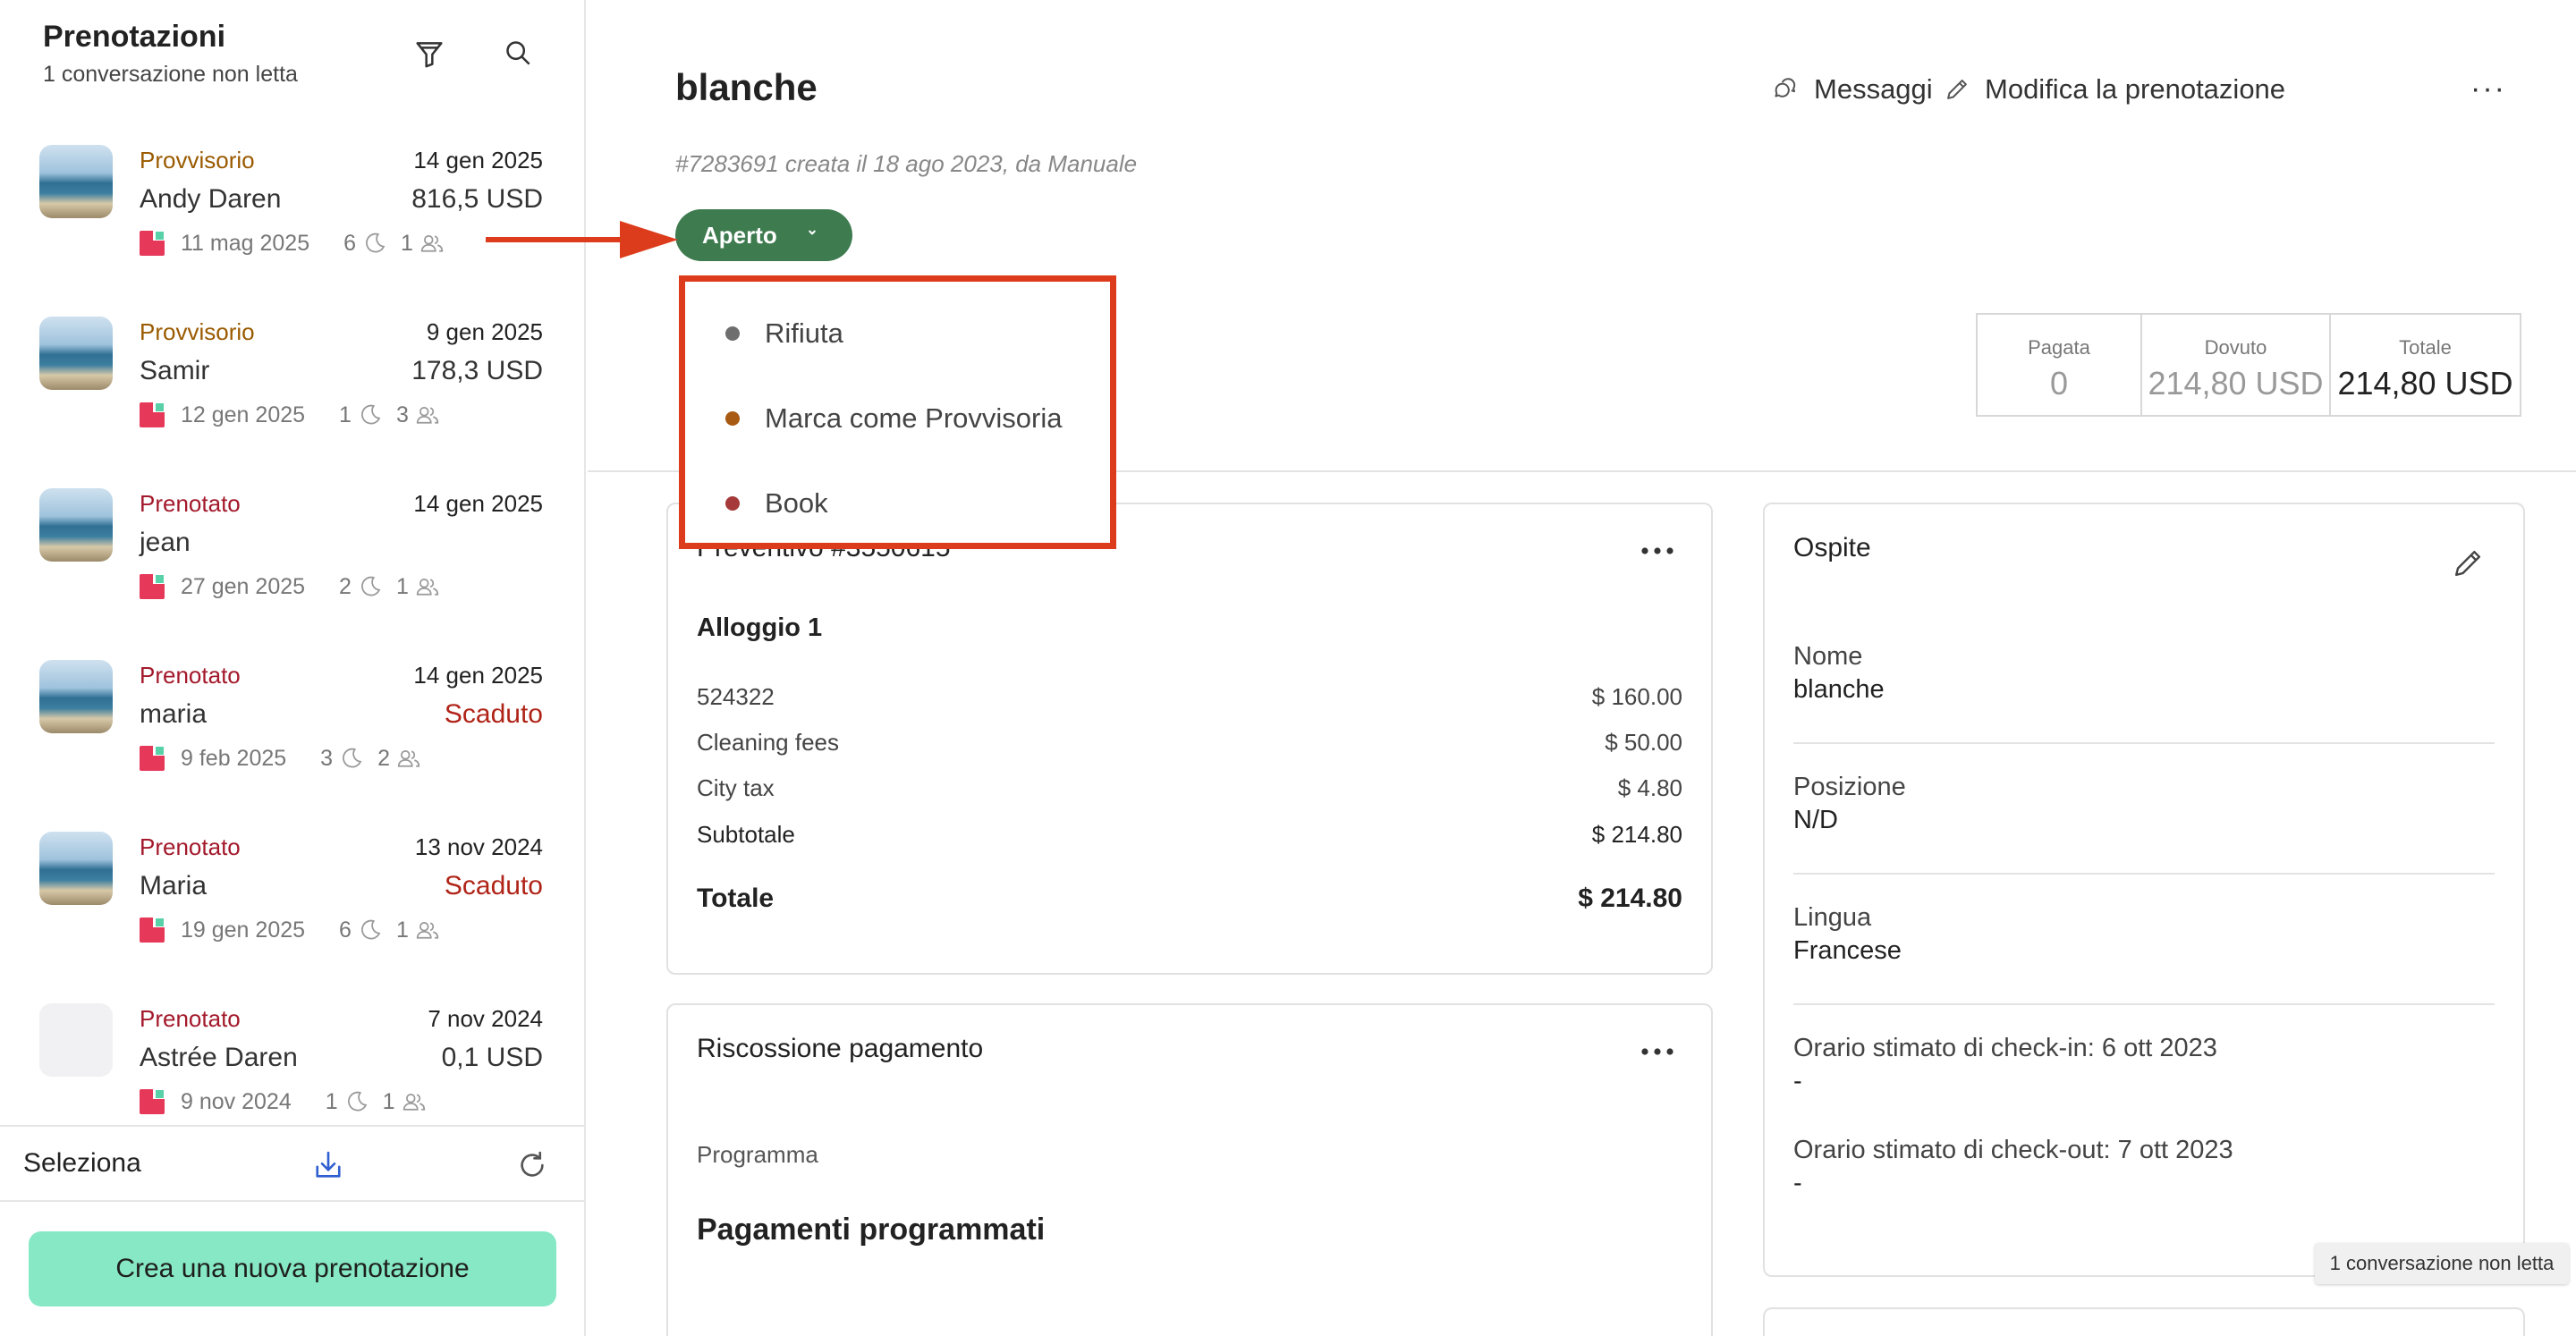 The height and width of the screenshot is (1336, 2576). Describe the element at coordinates (736, 899) in the screenshot. I see `quote-total-label: Totale` at that location.